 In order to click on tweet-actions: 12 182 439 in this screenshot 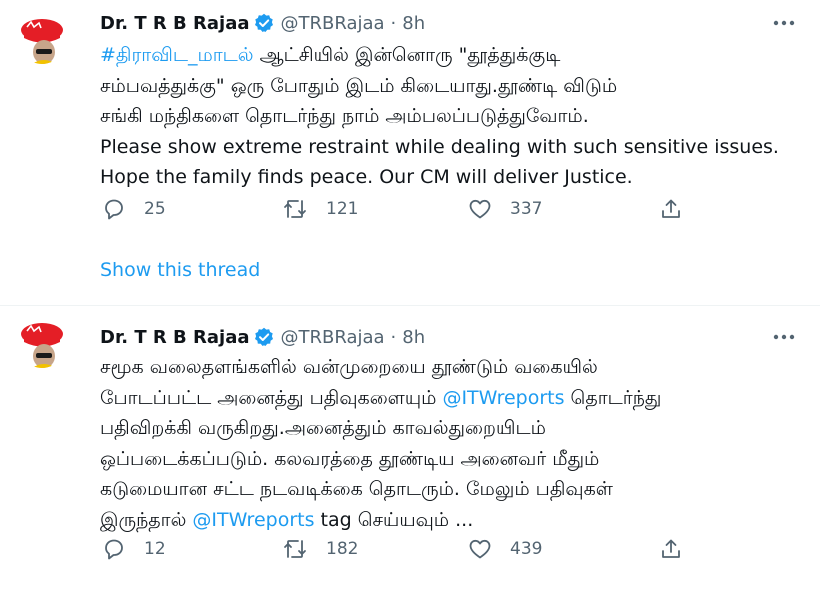, I will do `click(400, 549)`.